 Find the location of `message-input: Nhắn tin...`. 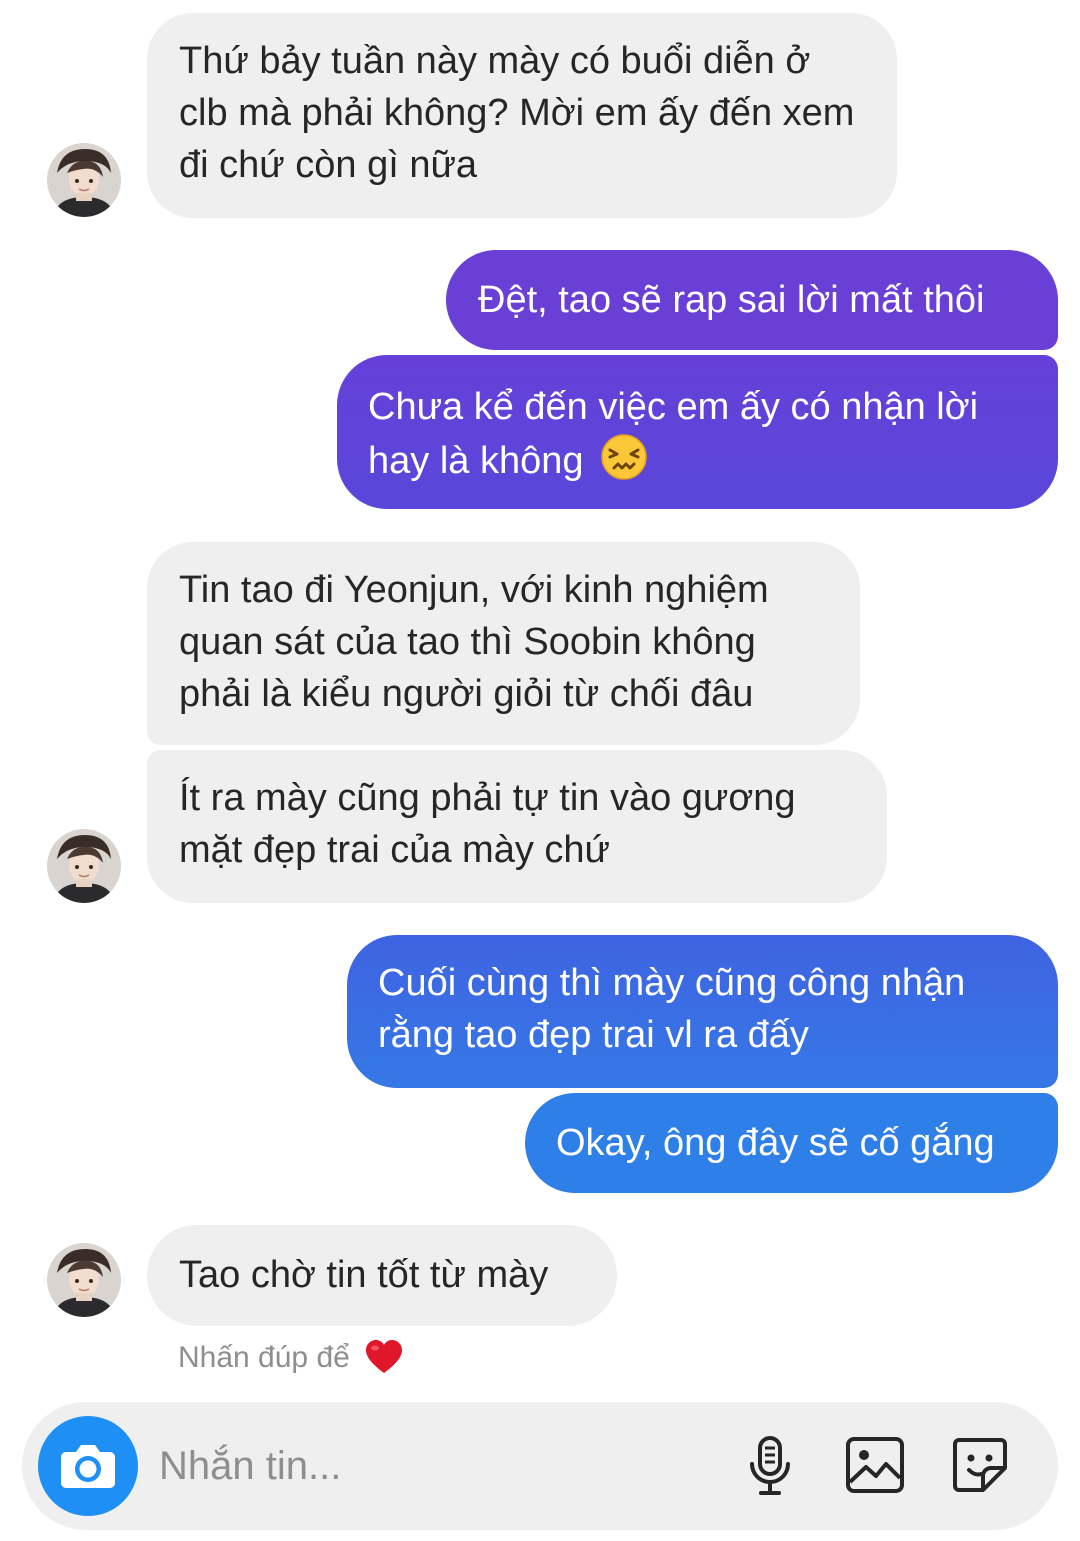

message-input: Nhắn tin... is located at coordinates (250, 1466).